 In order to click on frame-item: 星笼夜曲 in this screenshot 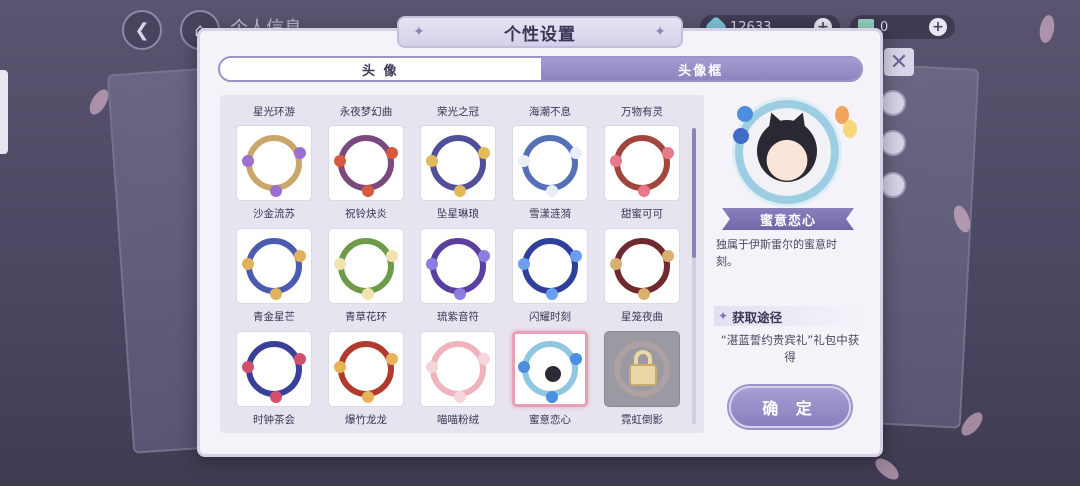, I will do `click(642, 279)`.